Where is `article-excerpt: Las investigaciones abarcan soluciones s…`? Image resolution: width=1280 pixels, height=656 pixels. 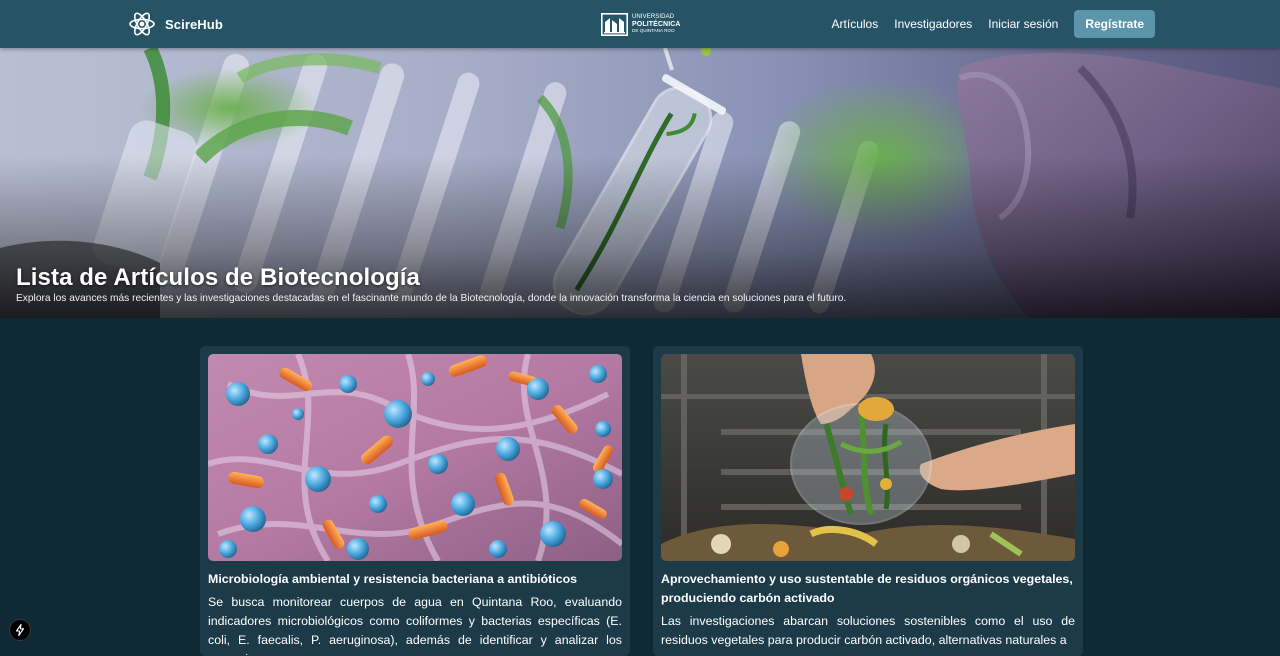
article-excerpt: Las investigaciones abarcan soluciones s… is located at coordinates (868, 630).